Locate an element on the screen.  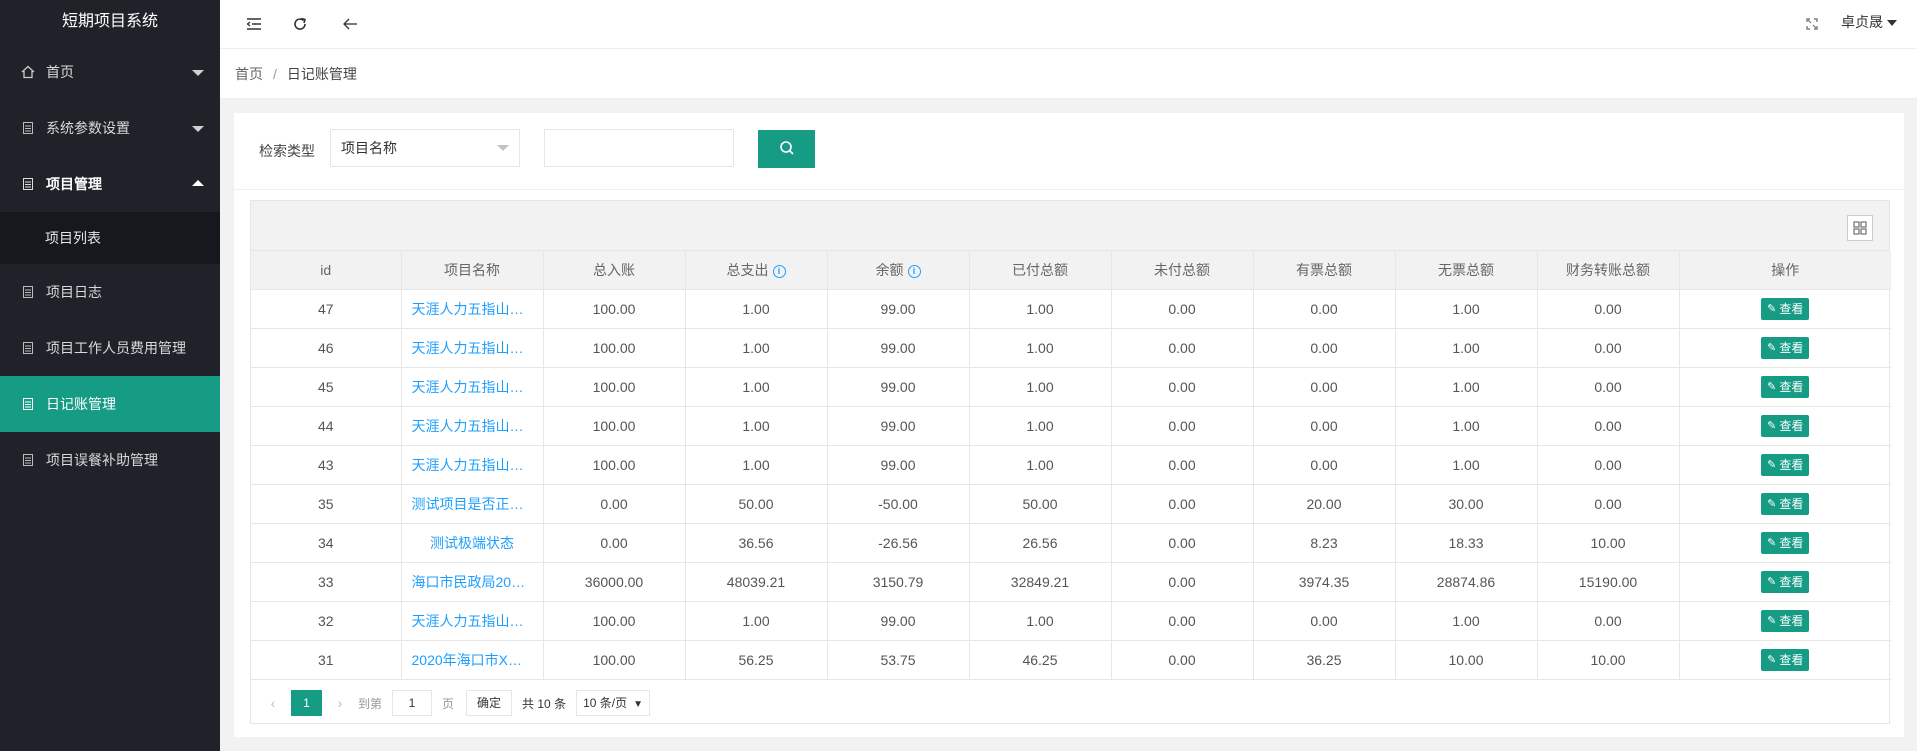
table-cell: 46 is located at coordinates (326, 348).